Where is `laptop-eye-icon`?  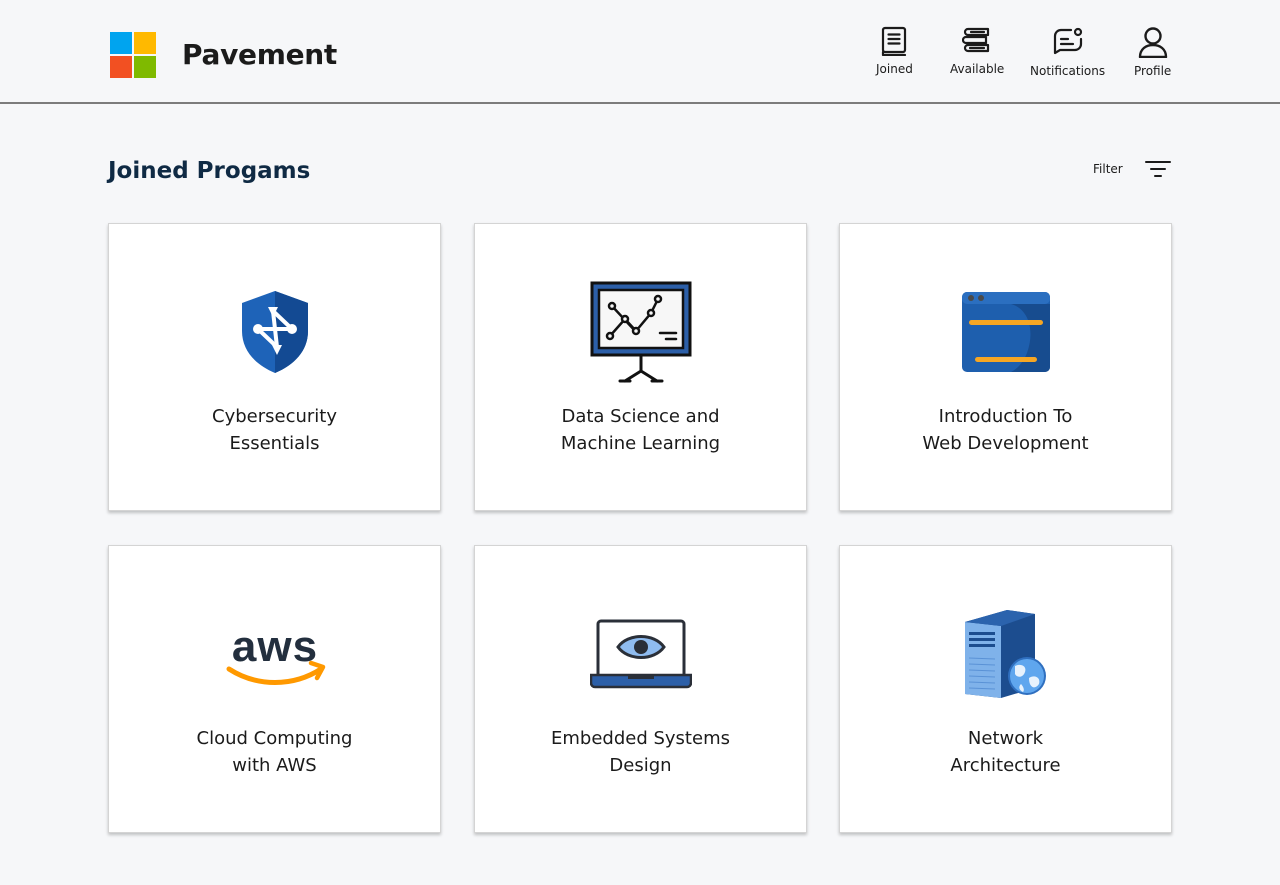
laptop-eye-icon is located at coordinates (640, 654).